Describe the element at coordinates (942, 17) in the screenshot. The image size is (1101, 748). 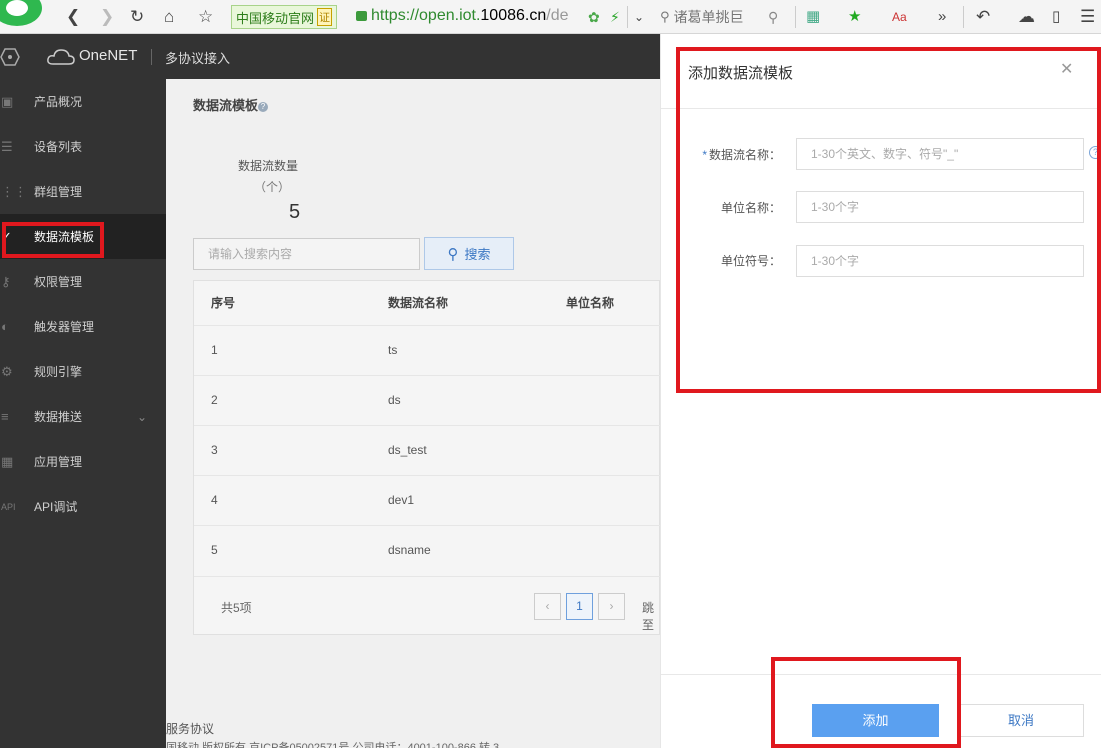
I see `more-chevrons-icon: »` at that location.